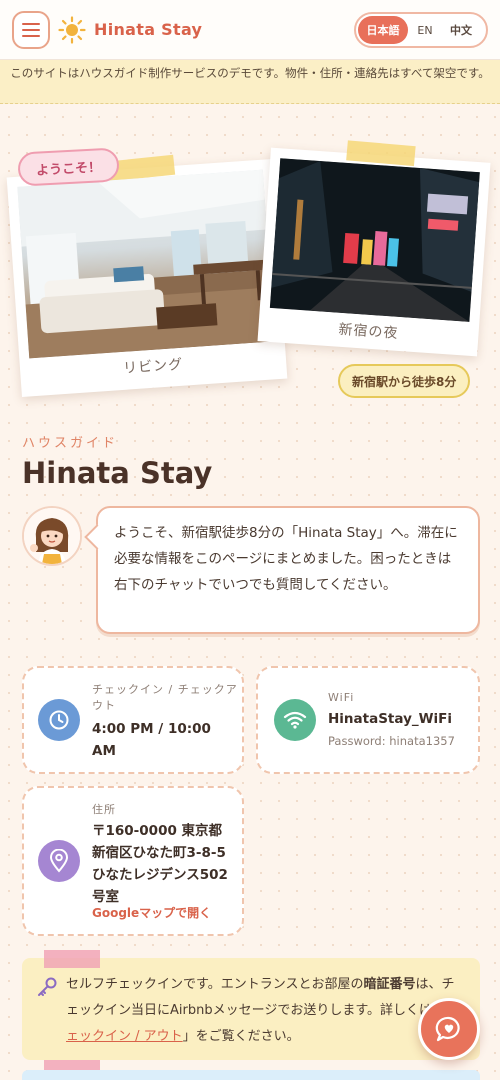 Image resolution: width=500 pixels, height=1080 pixels. Describe the element at coordinates (251, 1075) in the screenshot. I see `next-section-edge` at that location.